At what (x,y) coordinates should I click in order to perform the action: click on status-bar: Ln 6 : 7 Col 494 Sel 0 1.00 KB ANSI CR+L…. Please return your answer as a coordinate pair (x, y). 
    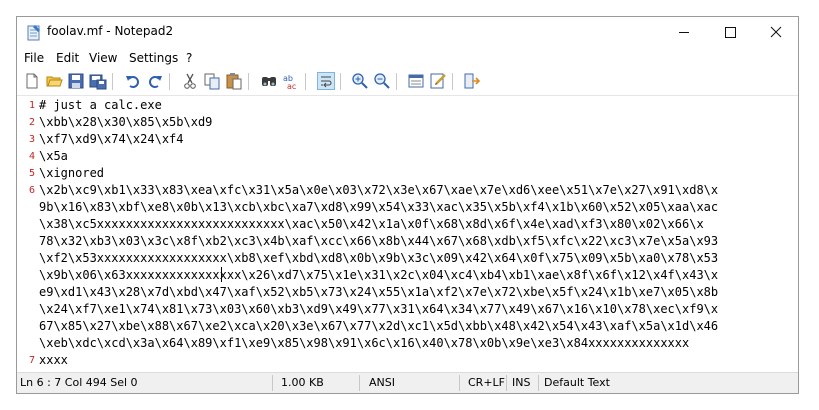
    Looking at the image, I should click on (407, 382).